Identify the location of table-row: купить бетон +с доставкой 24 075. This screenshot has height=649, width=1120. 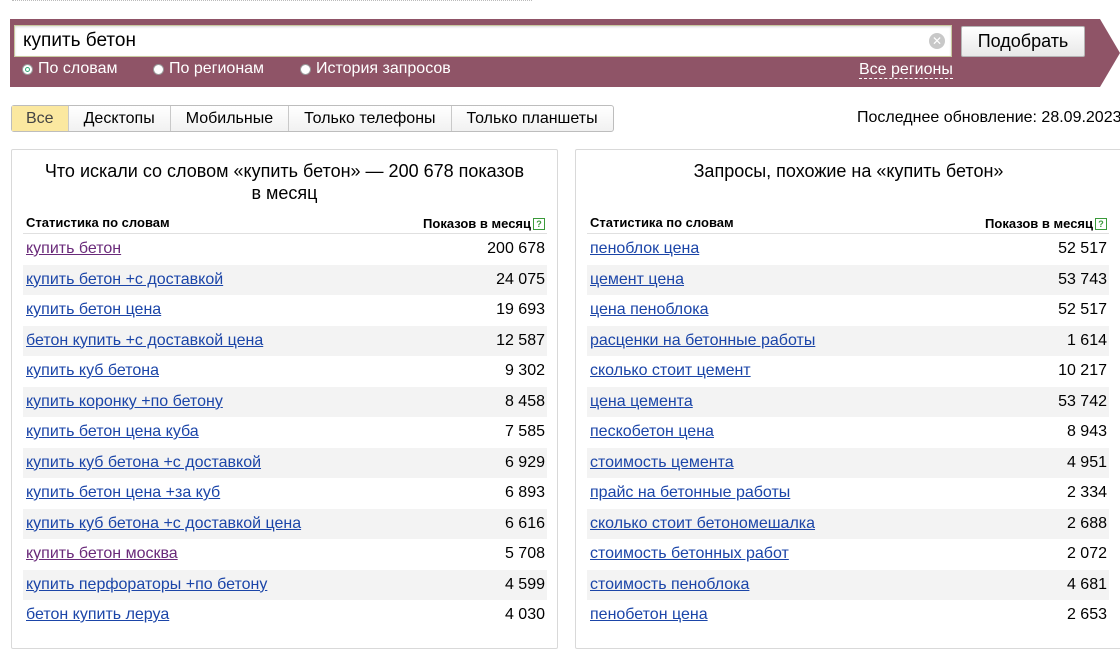
(285, 279).